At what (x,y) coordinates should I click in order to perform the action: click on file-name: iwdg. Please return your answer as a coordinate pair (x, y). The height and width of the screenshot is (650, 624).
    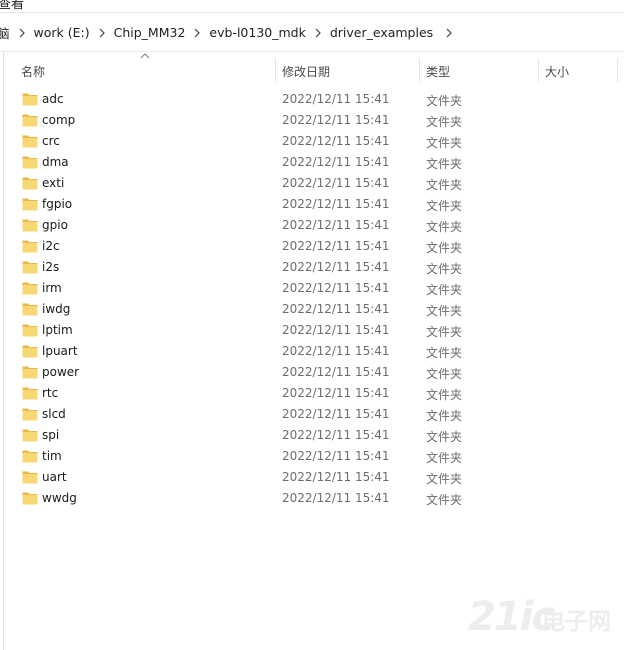
    Looking at the image, I should click on (56, 309).